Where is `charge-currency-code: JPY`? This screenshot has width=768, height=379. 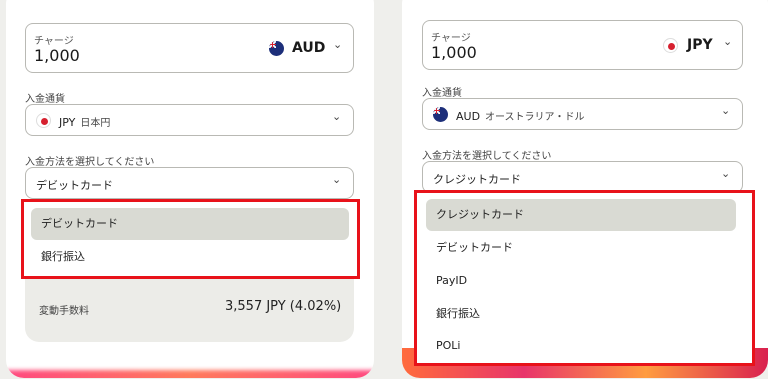 charge-currency-code: JPY is located at coordinates (700, 45).